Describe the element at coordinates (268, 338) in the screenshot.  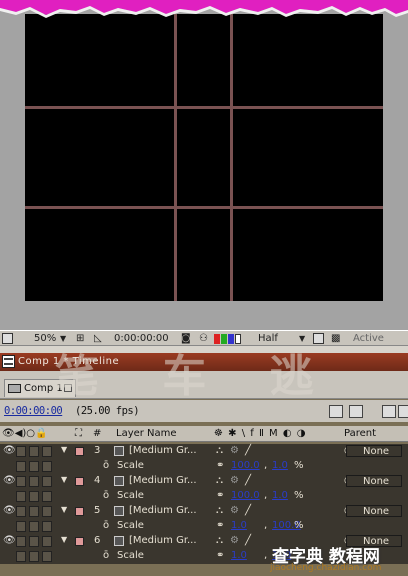
I see `resolution-dropdown: Half` at that location.